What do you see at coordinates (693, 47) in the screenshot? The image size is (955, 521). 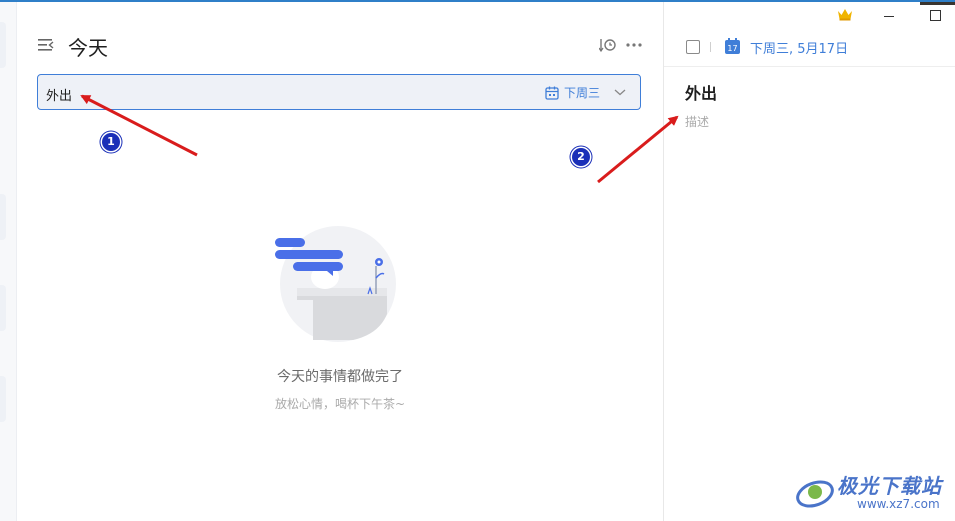 I see `checkbox-icon` at bounding box center [693, 47].